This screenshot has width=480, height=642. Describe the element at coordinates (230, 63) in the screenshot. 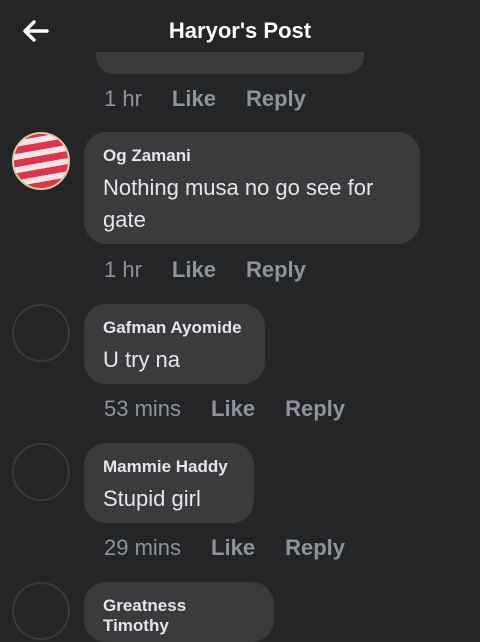

I see `previous-comment-bubble` at that location.